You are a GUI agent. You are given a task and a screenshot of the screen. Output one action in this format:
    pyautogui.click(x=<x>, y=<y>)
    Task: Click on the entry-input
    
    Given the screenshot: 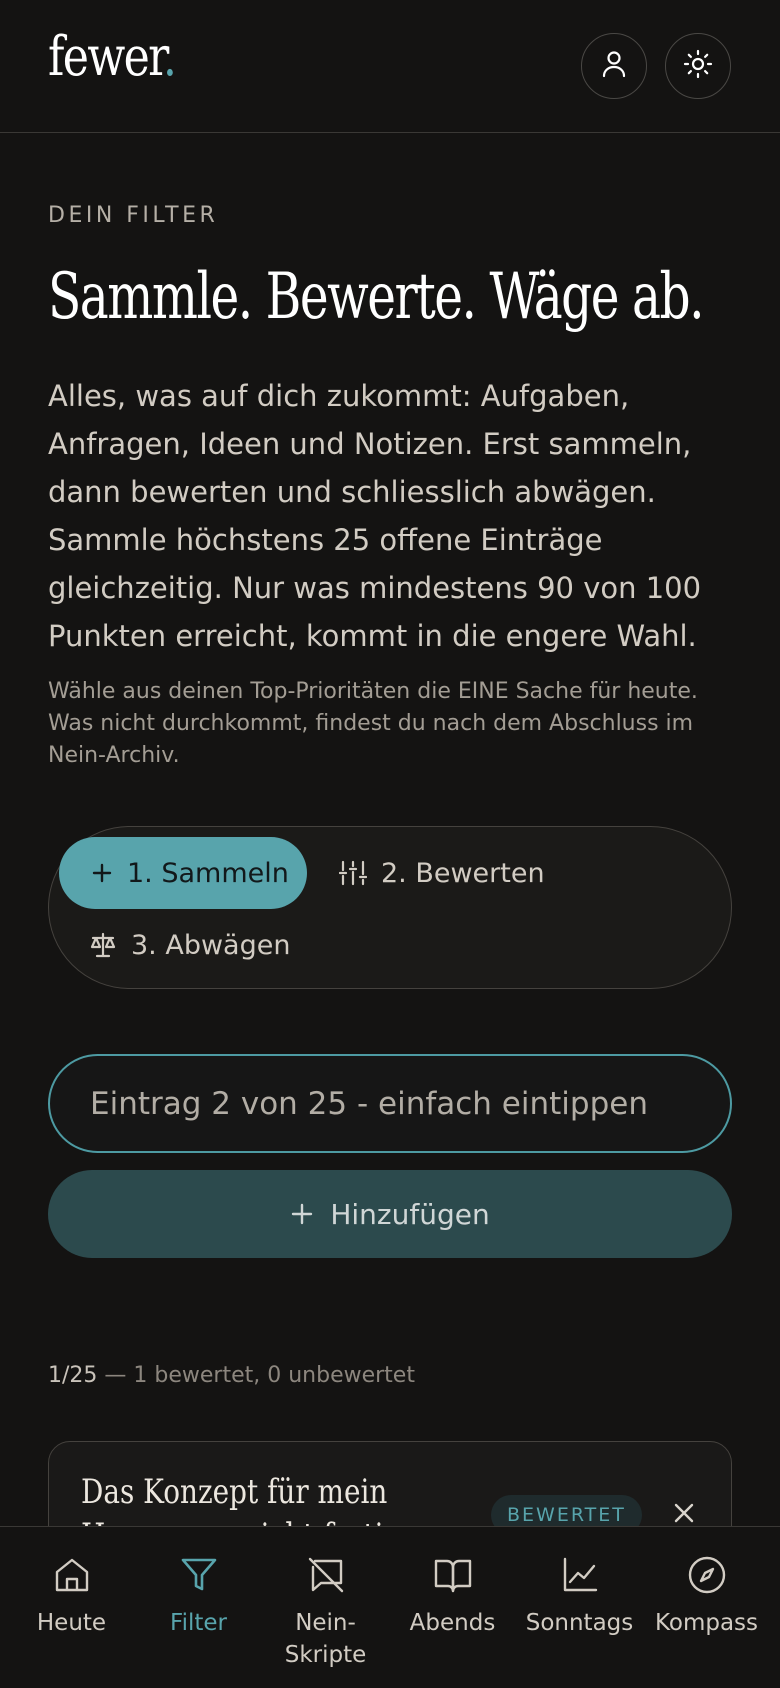 What is the action you would take?
    pyautogui.click(x=390, y=1103)
    